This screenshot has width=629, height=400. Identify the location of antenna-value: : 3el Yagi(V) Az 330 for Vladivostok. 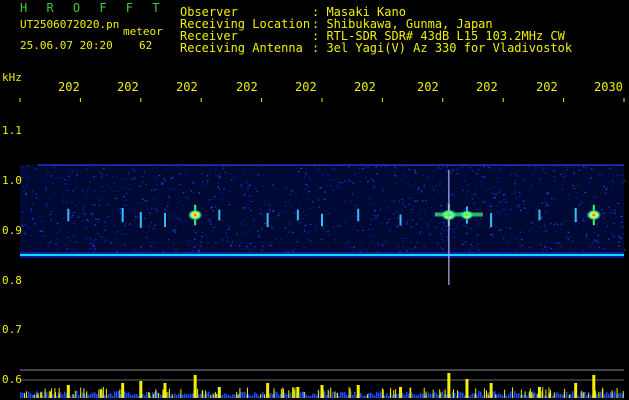
(442, 48).